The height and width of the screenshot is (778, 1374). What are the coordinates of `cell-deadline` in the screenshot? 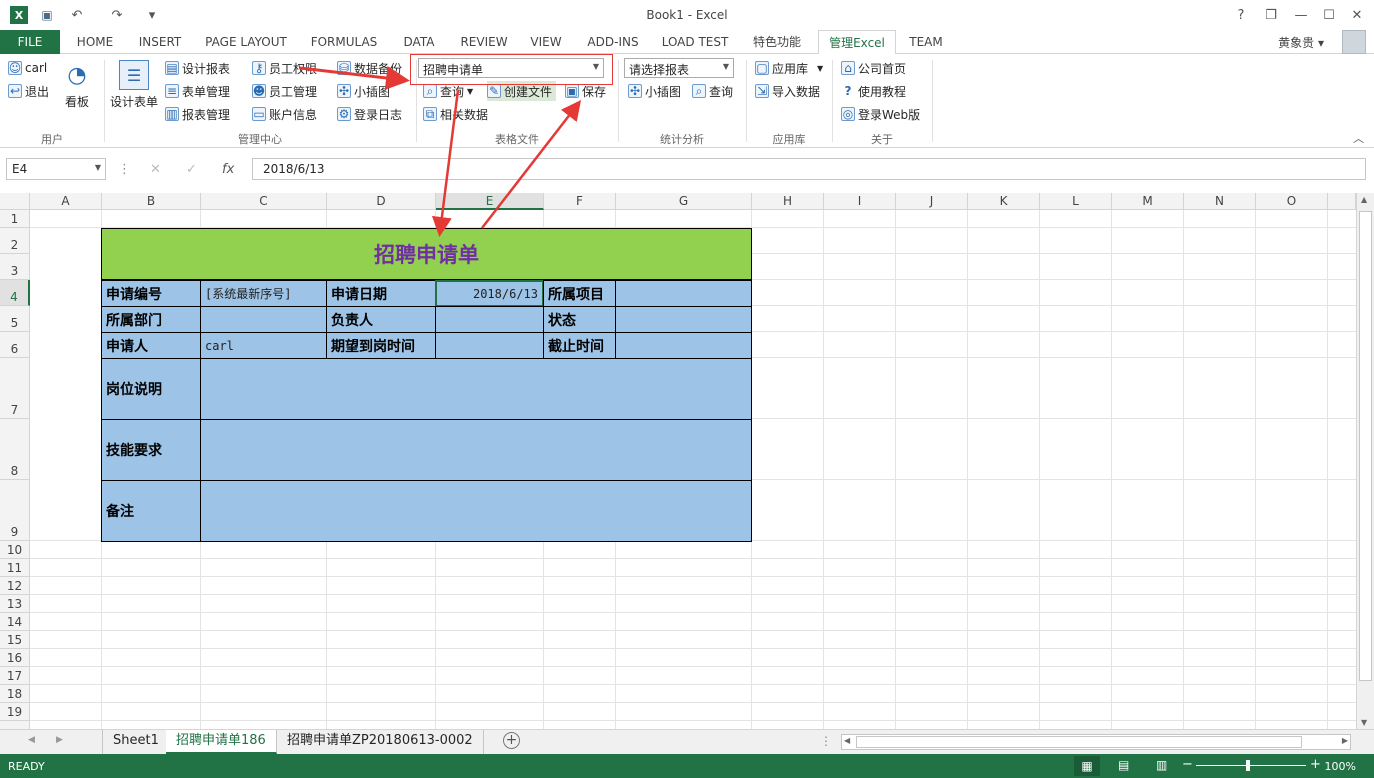 It's located at (683, 345).